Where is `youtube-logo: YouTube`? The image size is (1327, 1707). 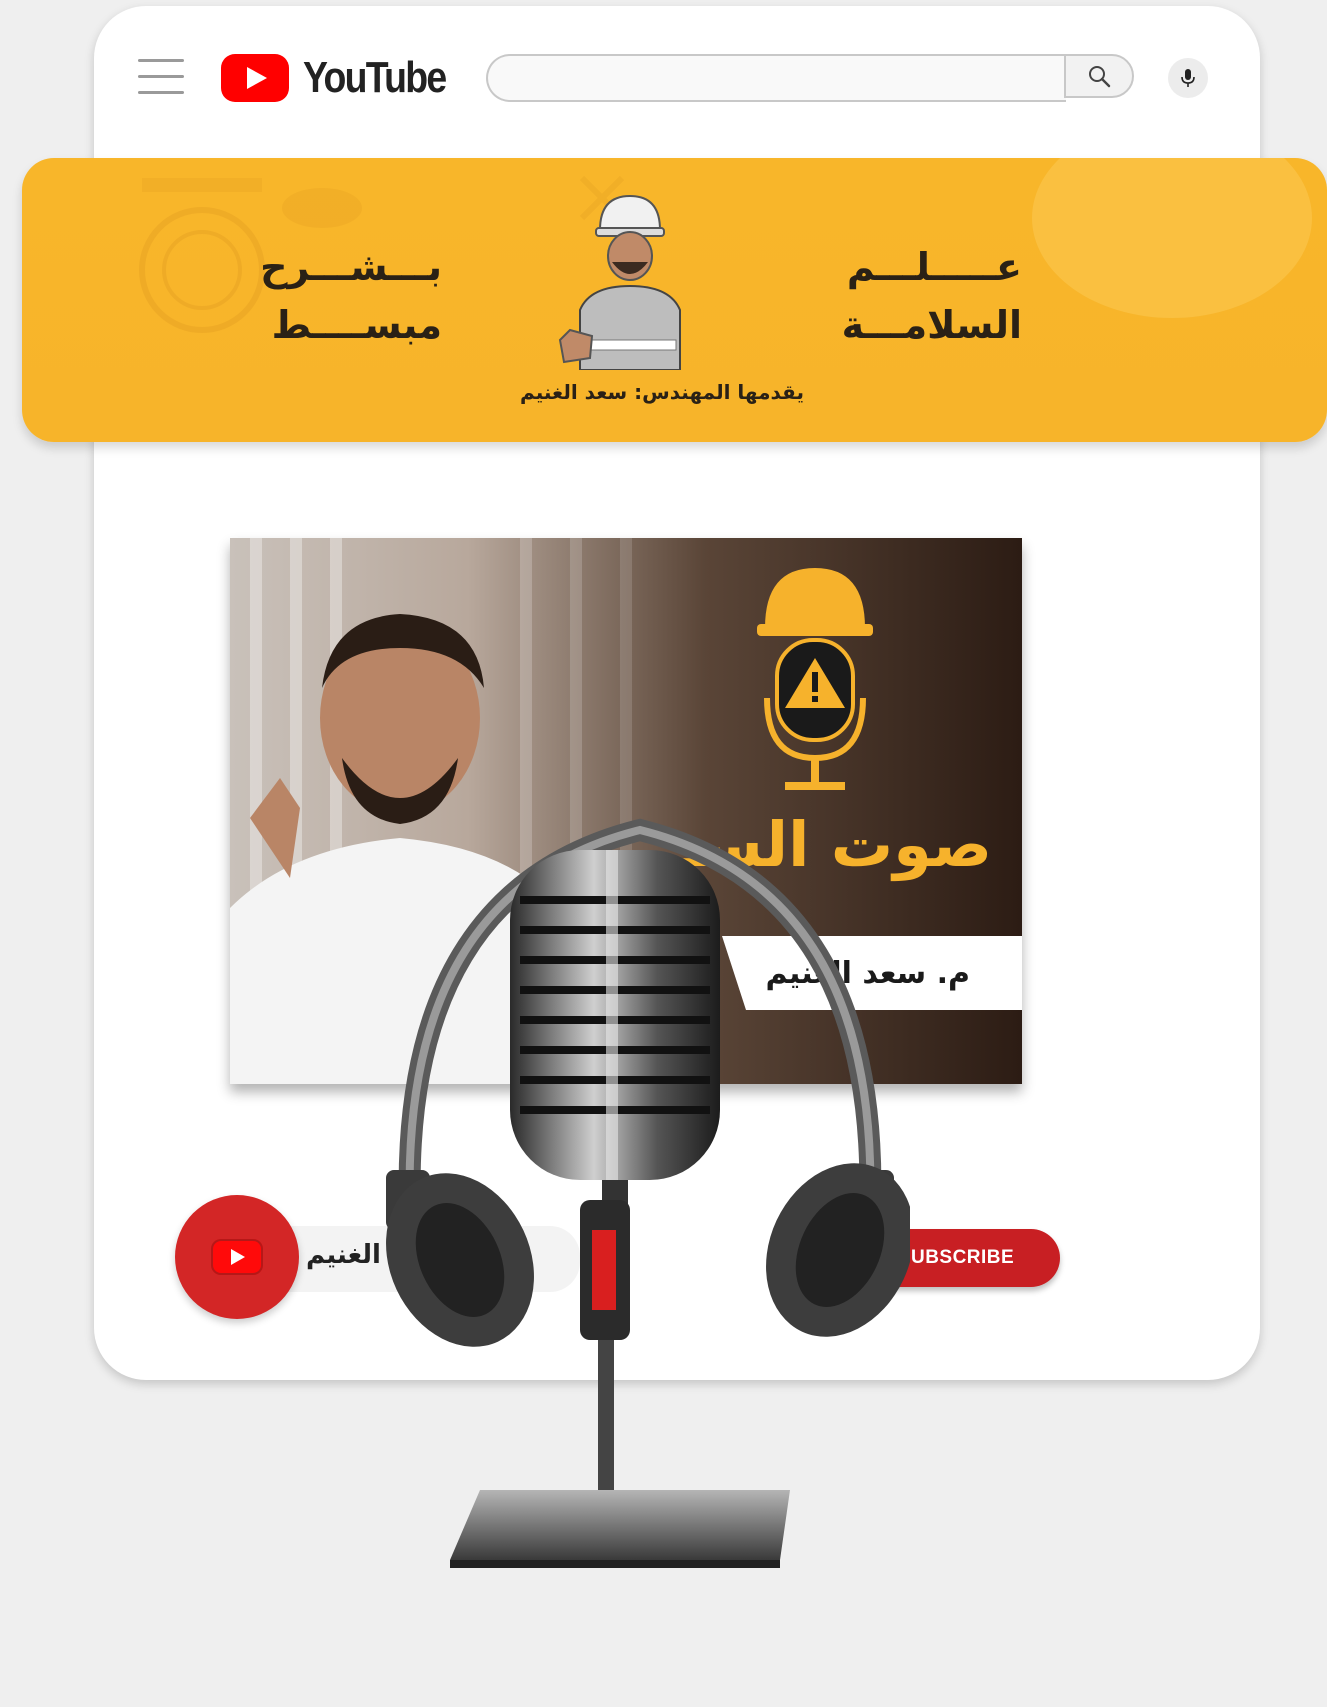 youtube-logo: YouTube is located at coordinates (346, 78).